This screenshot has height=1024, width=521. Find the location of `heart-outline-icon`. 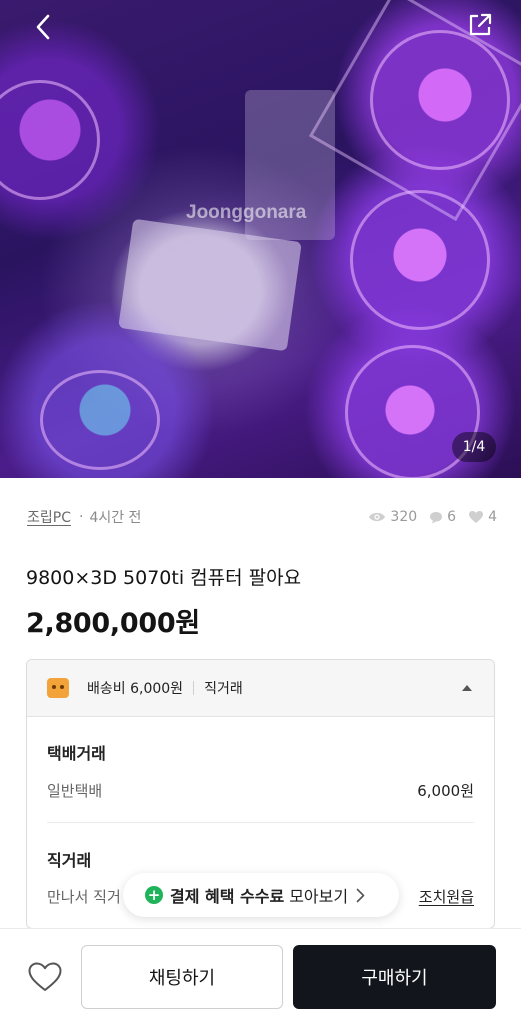

heart-outline-icon is located at coordinates (45, 976).